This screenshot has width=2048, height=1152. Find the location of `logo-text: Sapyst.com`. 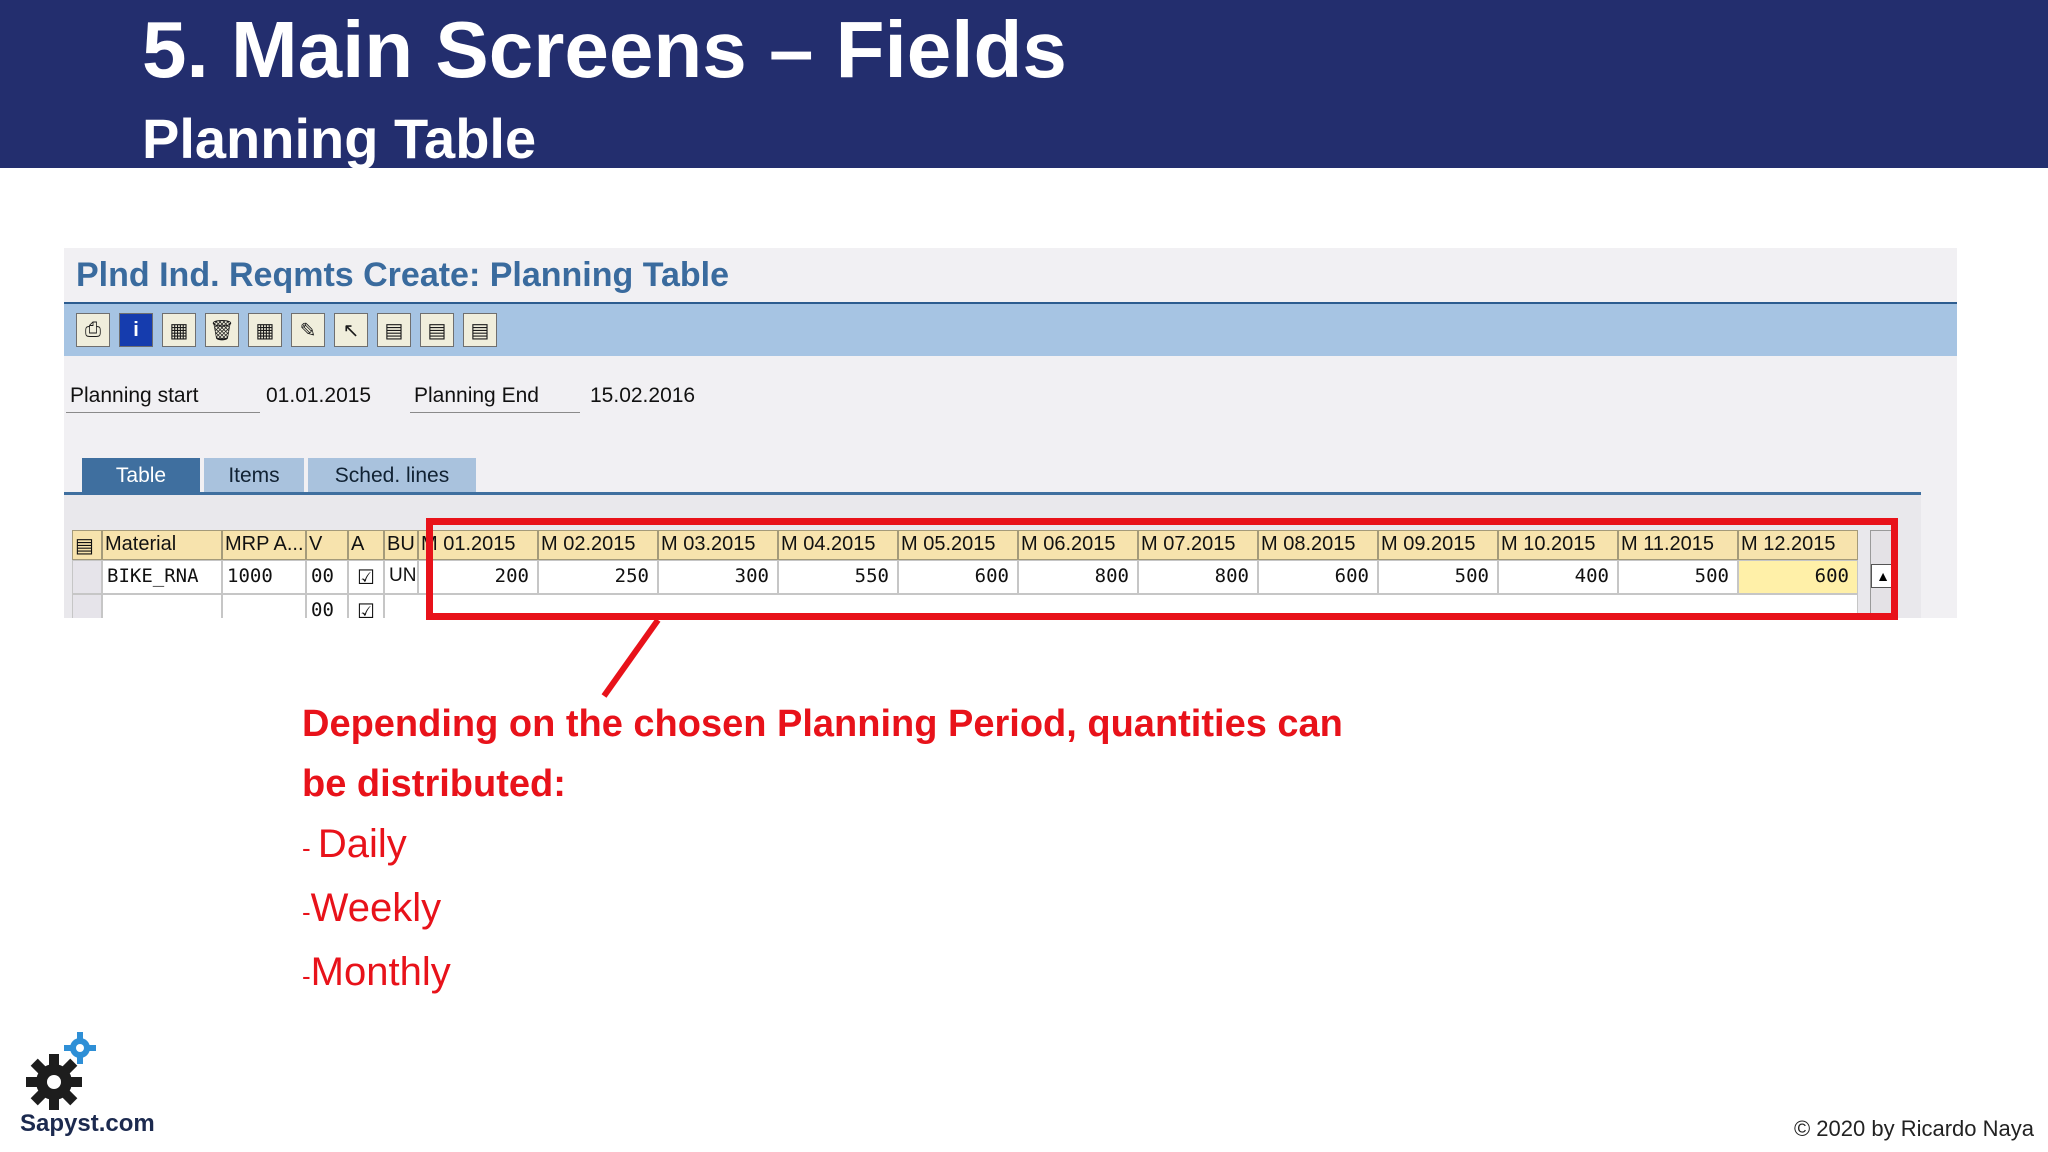

logo-text: Sapyst.com is located at coordinates (87, 1123).